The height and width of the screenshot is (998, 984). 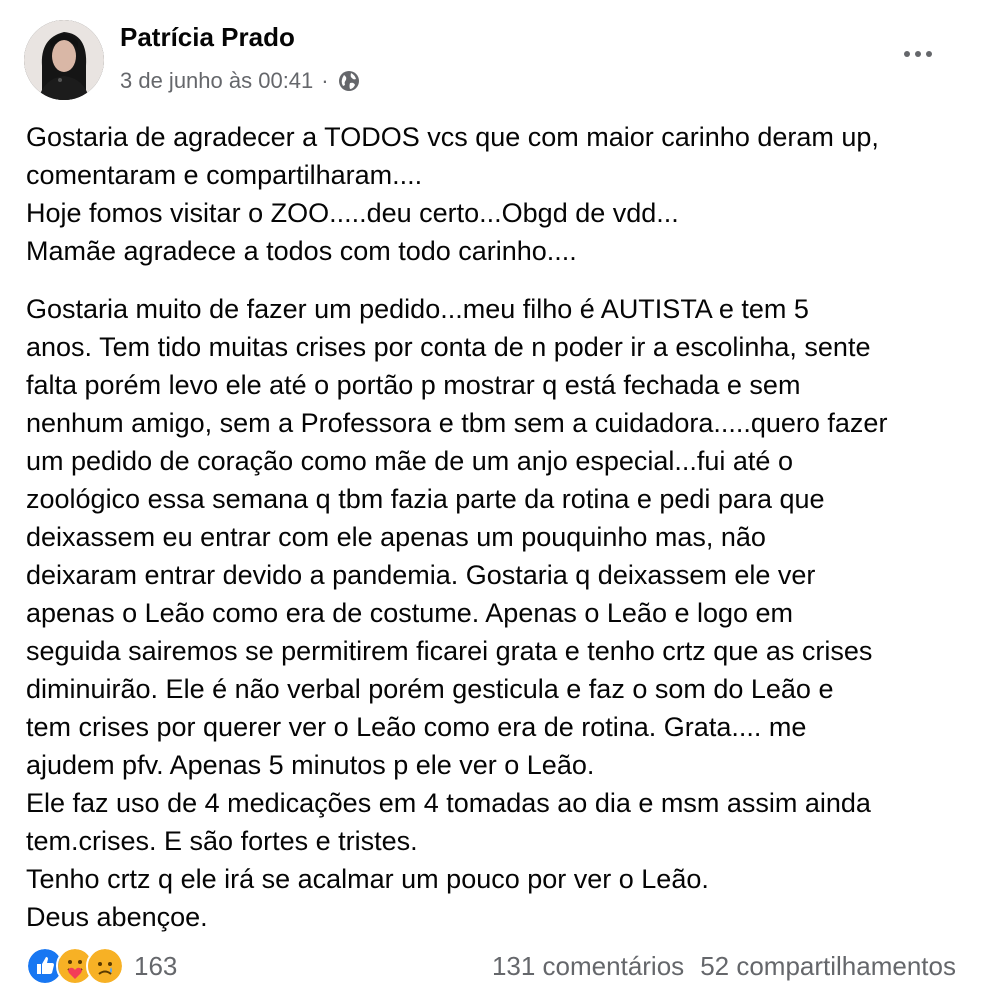 What do you see at coordinates (207, 37) in the screenshot?
I see `author-name: Patrícia Prado` at bounding box center [207, 37].